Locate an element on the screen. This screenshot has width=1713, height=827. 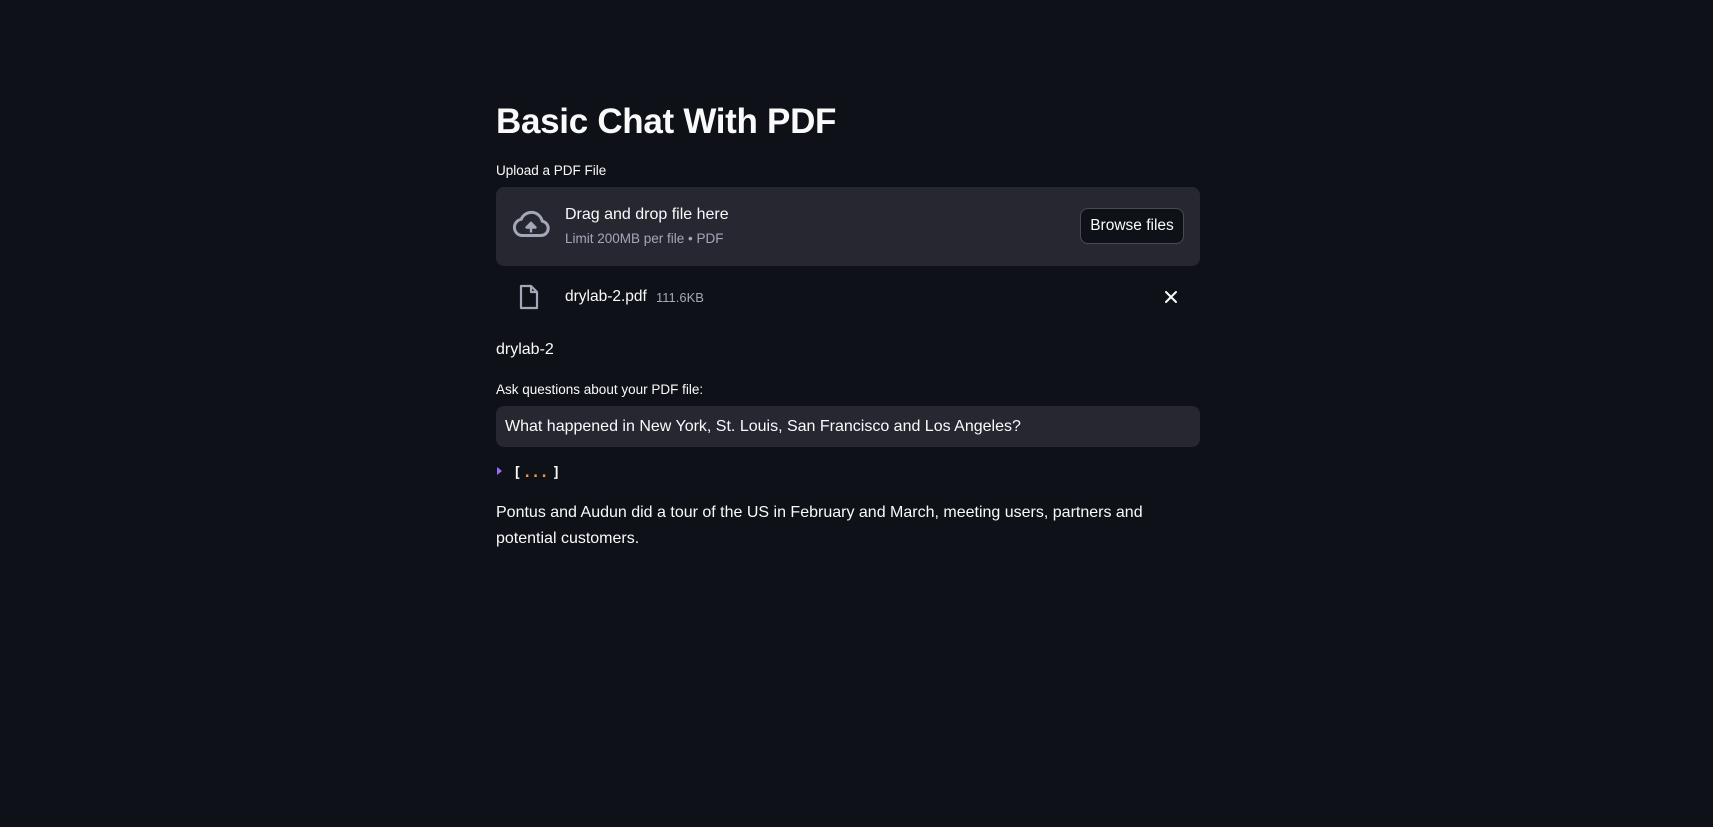
document-name: drylab-2 is located at coordinates (525, 349).